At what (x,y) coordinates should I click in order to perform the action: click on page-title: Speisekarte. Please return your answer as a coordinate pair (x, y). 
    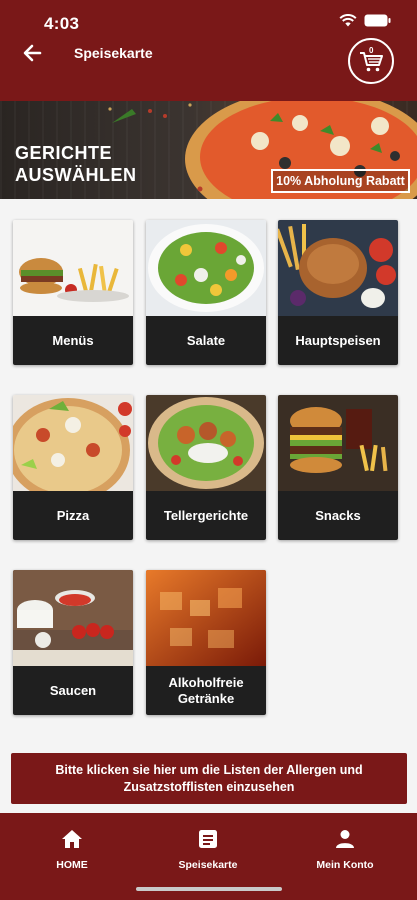
    Looking at the image, I should click on (113, 53).